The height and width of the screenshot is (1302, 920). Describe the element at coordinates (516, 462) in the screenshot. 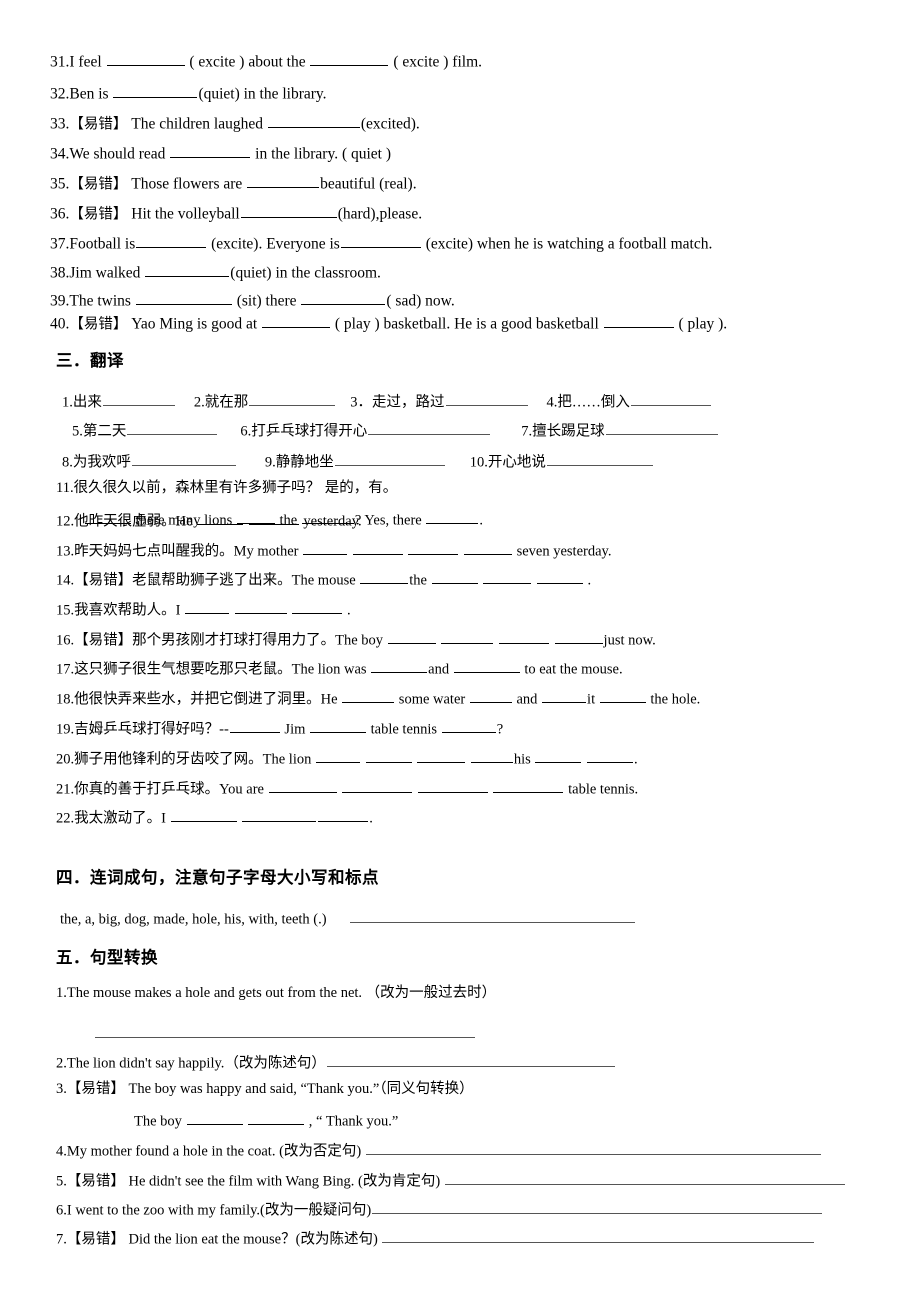

I see `text-run: 开心地说` at that location.